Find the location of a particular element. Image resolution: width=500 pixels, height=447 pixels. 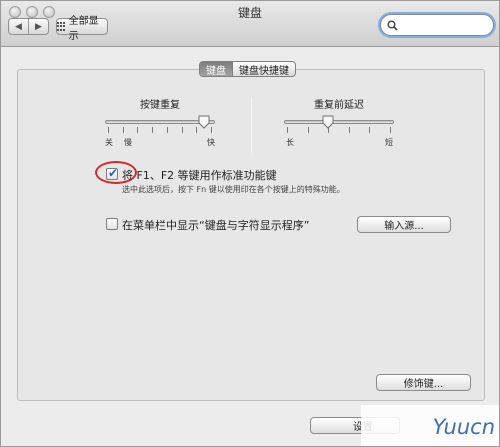

key-repeat-label-fast: 快 is located at coordinates (211, 142).